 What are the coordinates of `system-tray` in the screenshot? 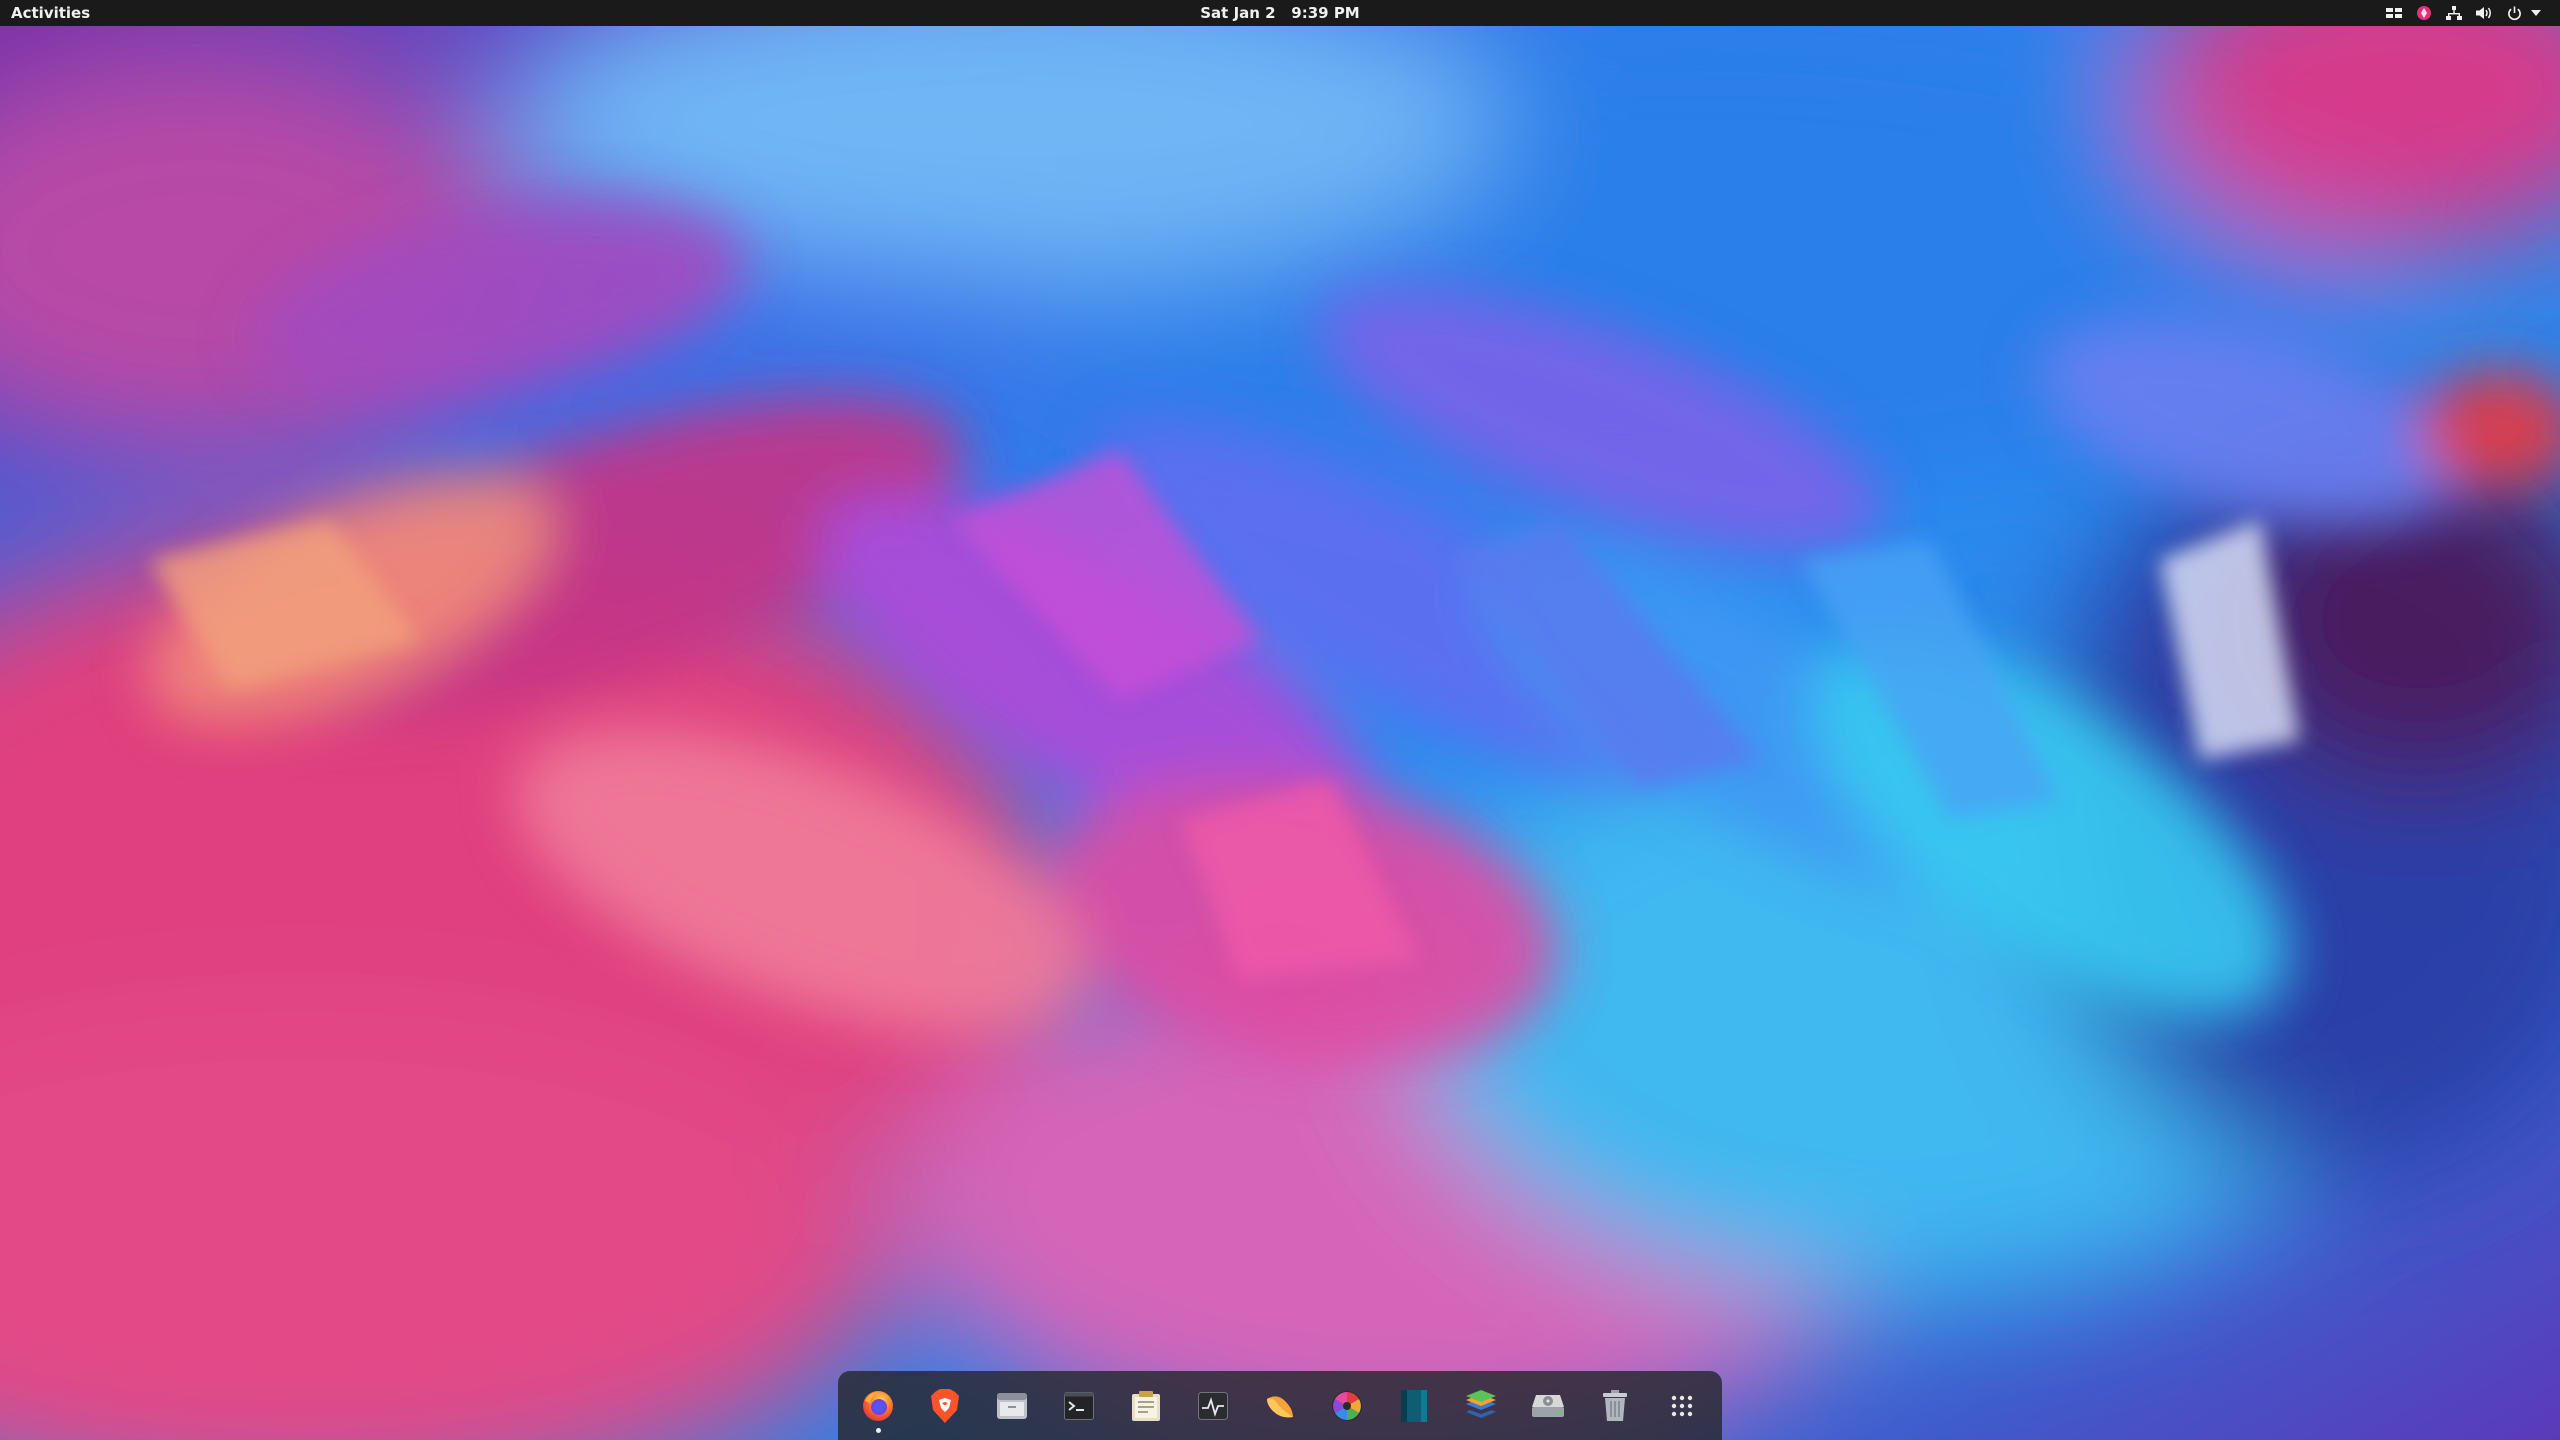 It's located at (2469, 13).